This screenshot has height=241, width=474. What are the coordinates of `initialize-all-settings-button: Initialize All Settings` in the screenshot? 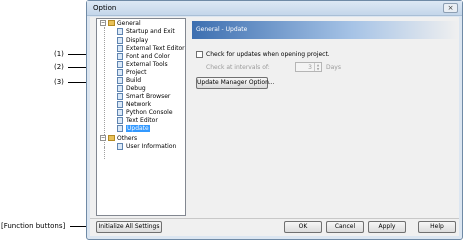 It's located at (129, 227).